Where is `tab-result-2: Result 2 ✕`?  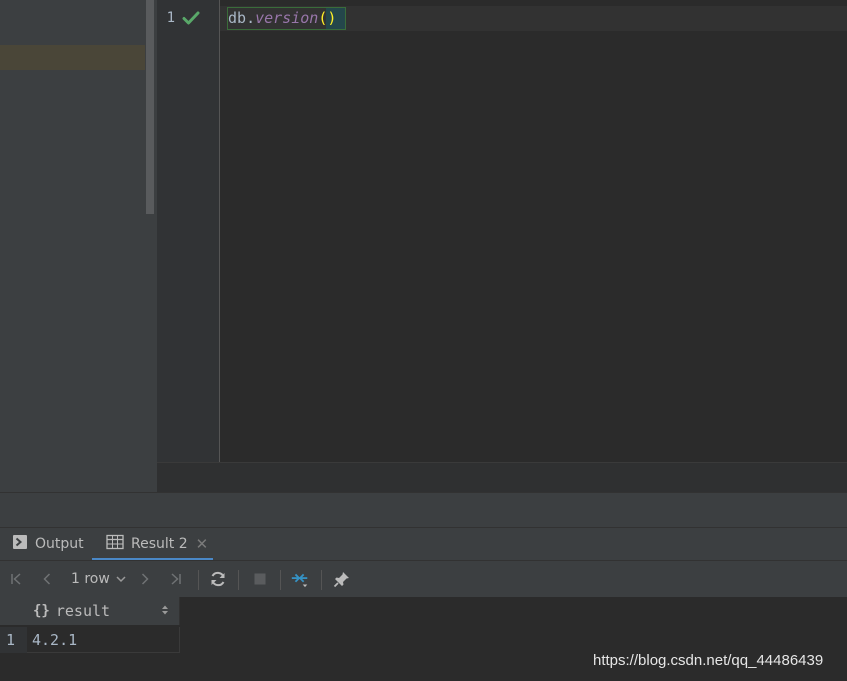 tab-result-2: Result 2 ✕ is located at coordinates (157, 544).